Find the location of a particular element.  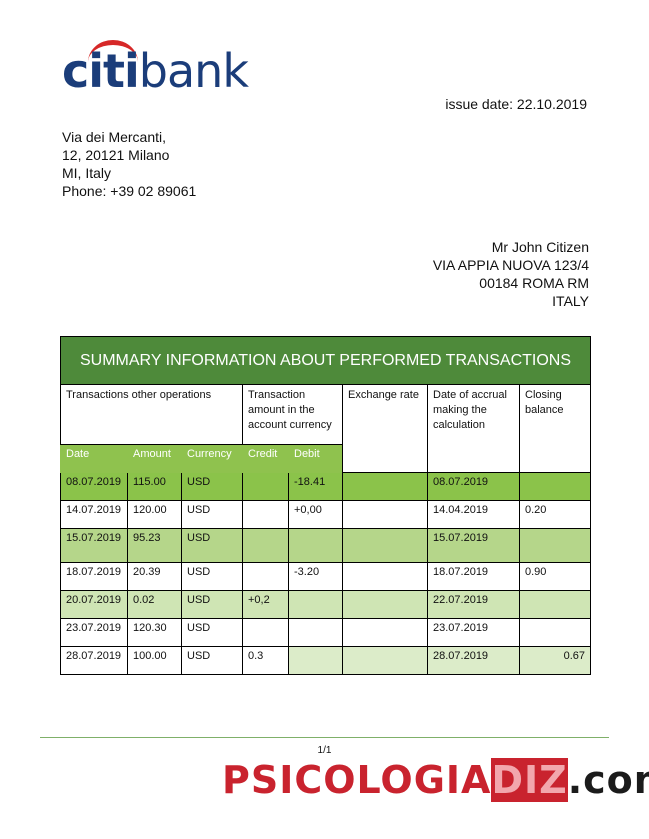

cell-accrual: 18.07.2019 is located at coordinates (473, 576).